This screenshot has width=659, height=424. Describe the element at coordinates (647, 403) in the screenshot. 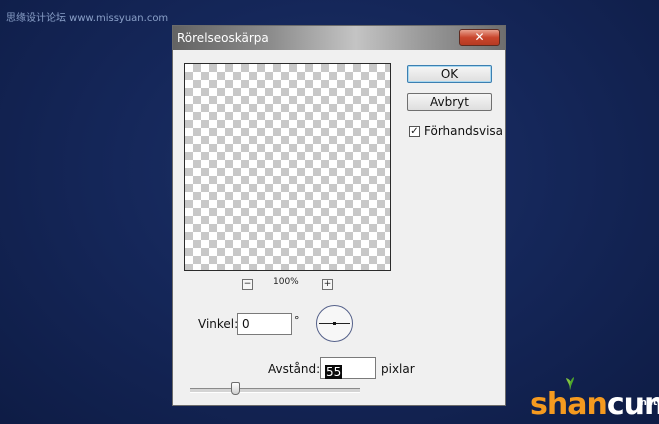

I see `logo-text-net: .net` at that location.